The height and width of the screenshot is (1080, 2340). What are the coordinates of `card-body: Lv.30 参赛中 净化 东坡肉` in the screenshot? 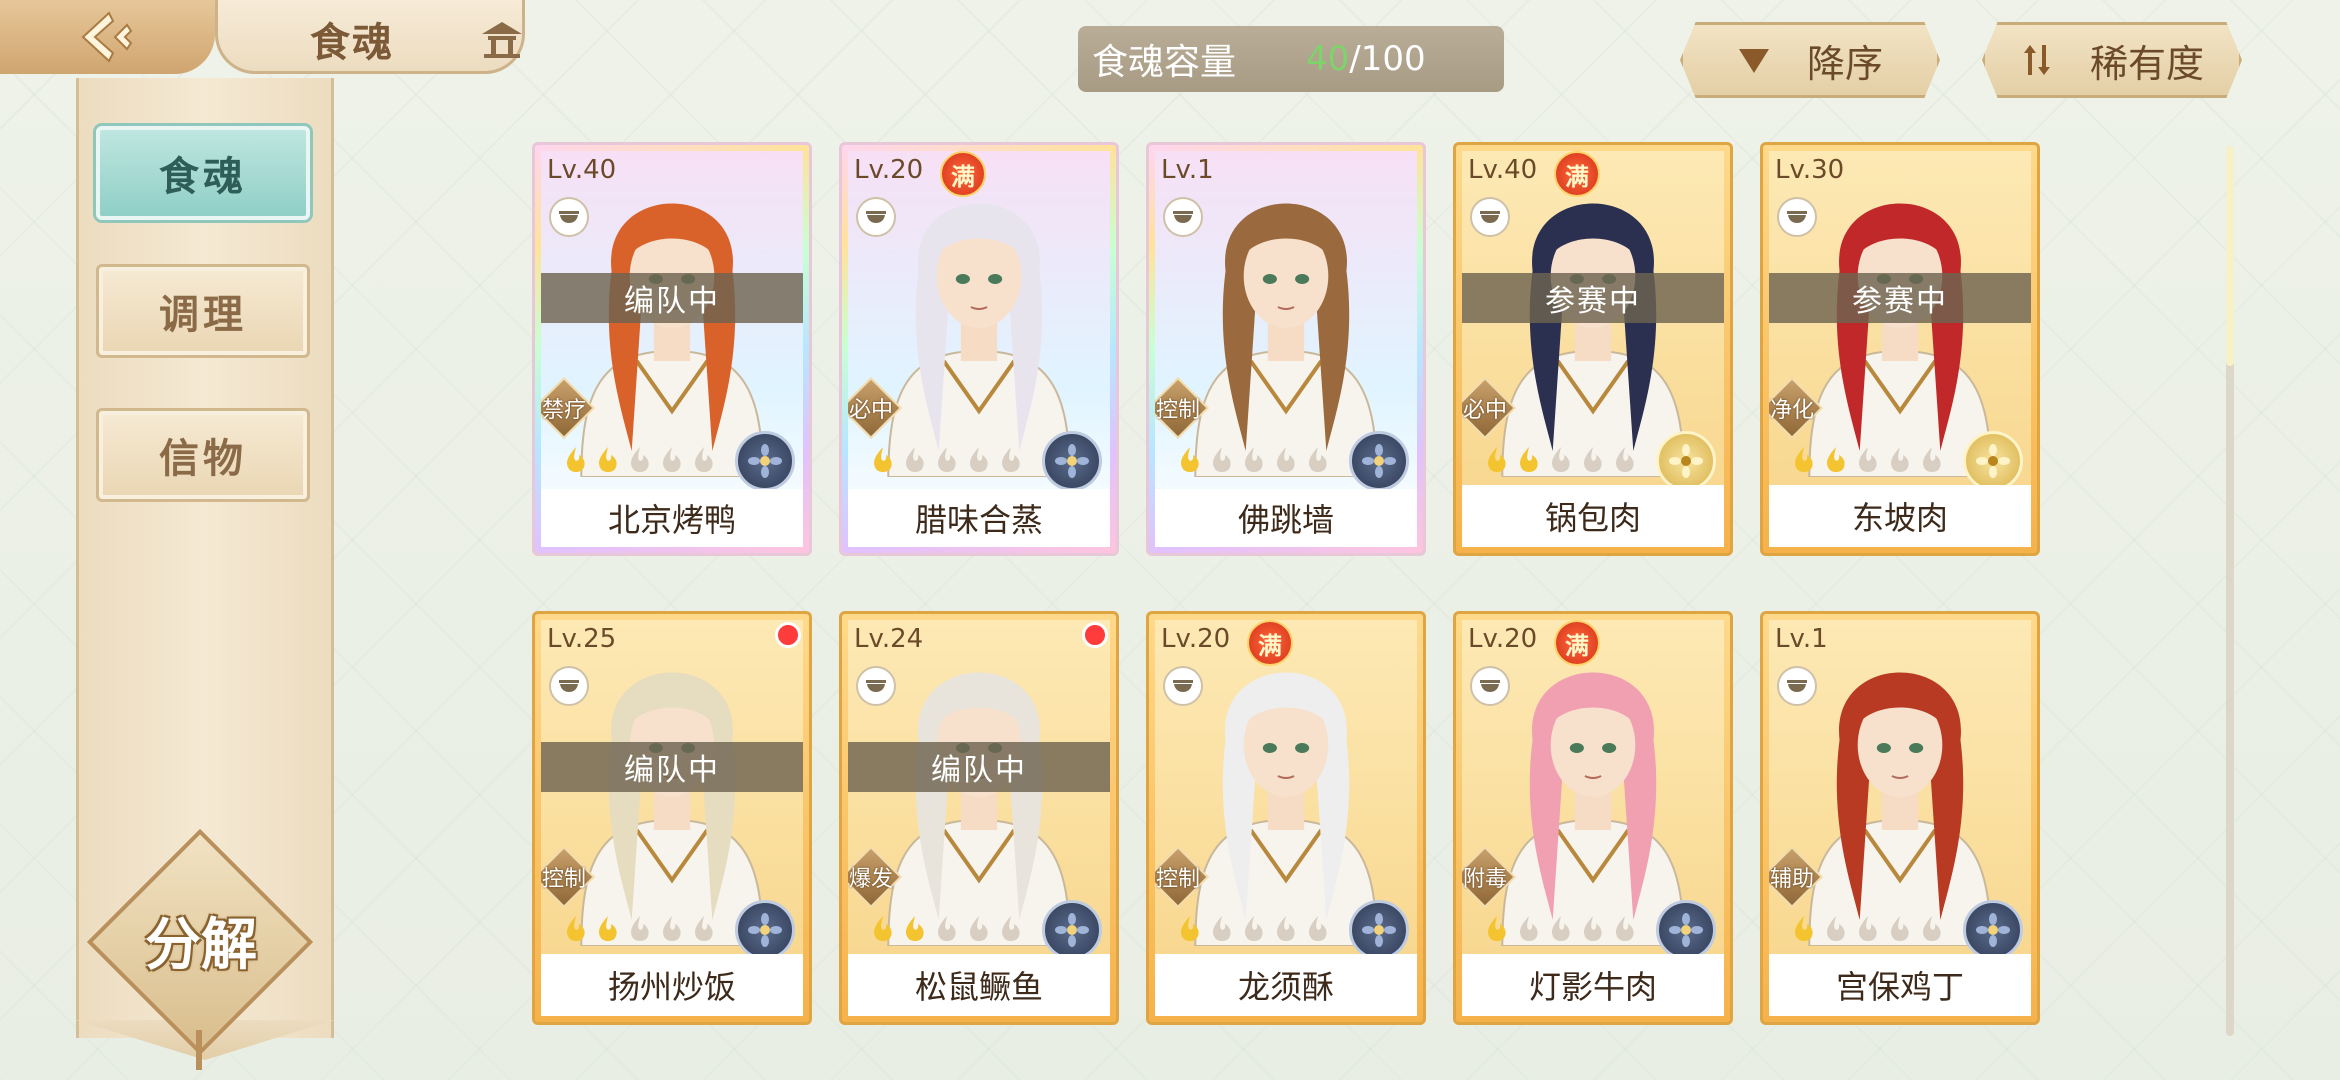 It's located at (1900, 349).